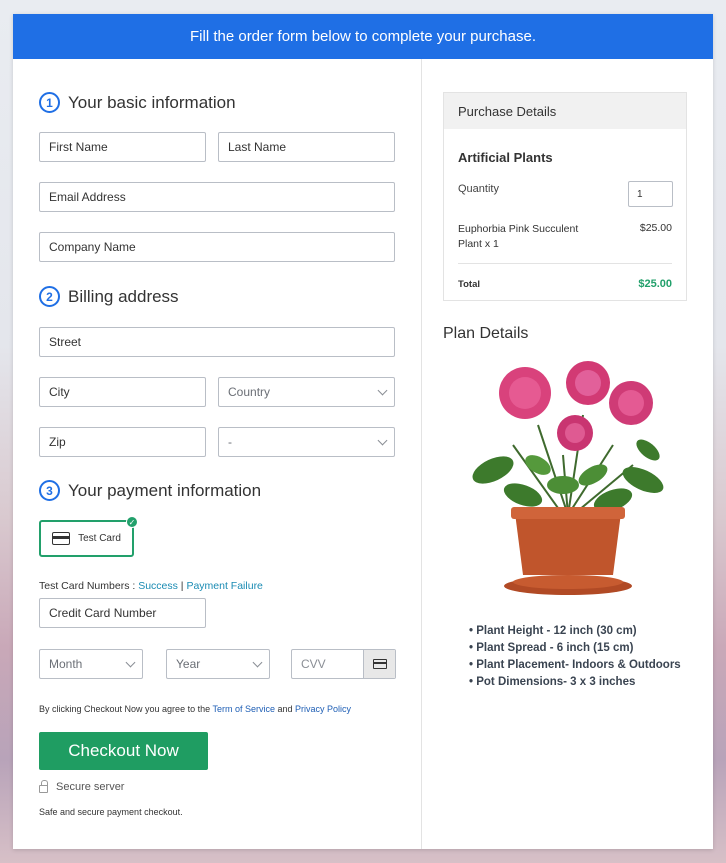 This screenshot has width=726, height=863. I want to click on terms-link: Term of Service, so click(243, 709).